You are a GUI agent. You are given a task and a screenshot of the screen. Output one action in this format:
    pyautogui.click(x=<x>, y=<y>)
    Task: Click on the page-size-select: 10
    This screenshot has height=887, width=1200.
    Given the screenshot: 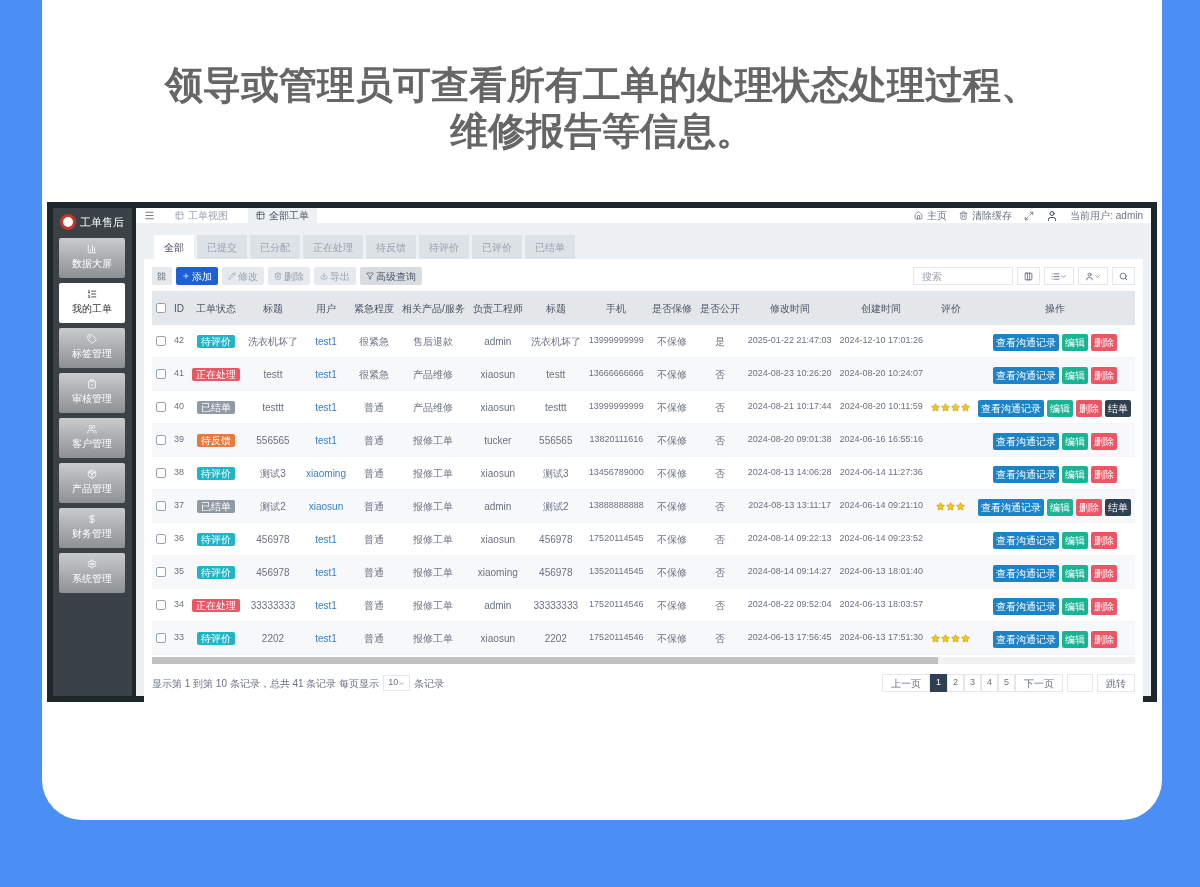 What is the action you would take?
    pyautogui.click(x=397, y=683)
    